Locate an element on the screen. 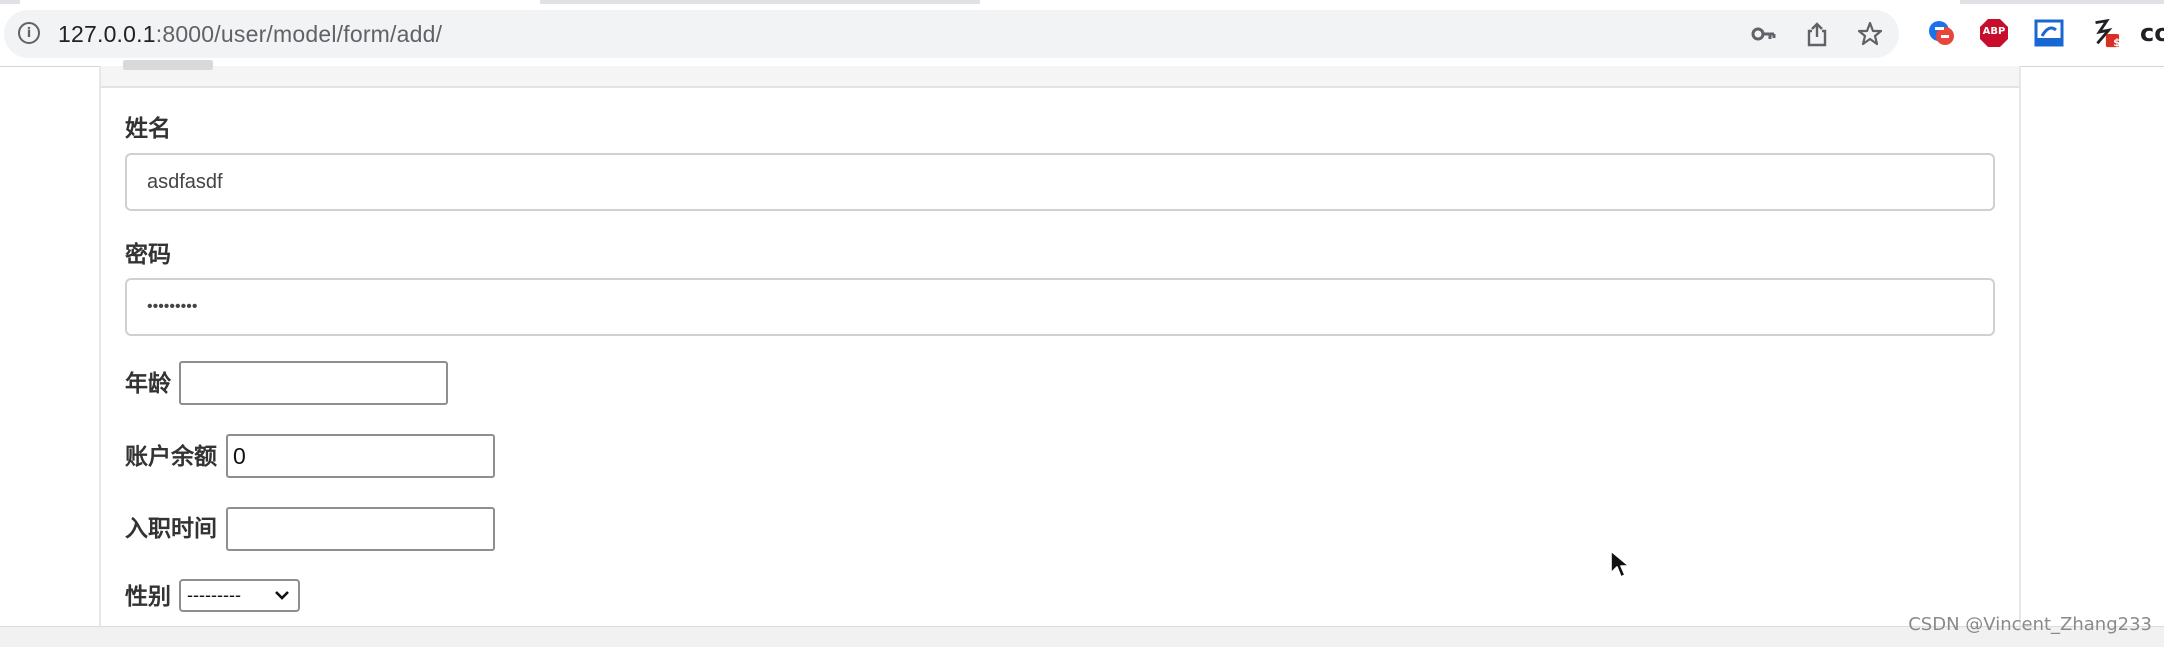 This screenshot has height=647, width=2164. adblock-plus-icon: ABP is located at coordinates (1994, 33).